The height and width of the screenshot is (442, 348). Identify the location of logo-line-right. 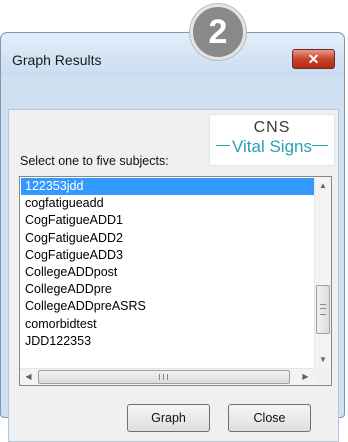
(320, 145).